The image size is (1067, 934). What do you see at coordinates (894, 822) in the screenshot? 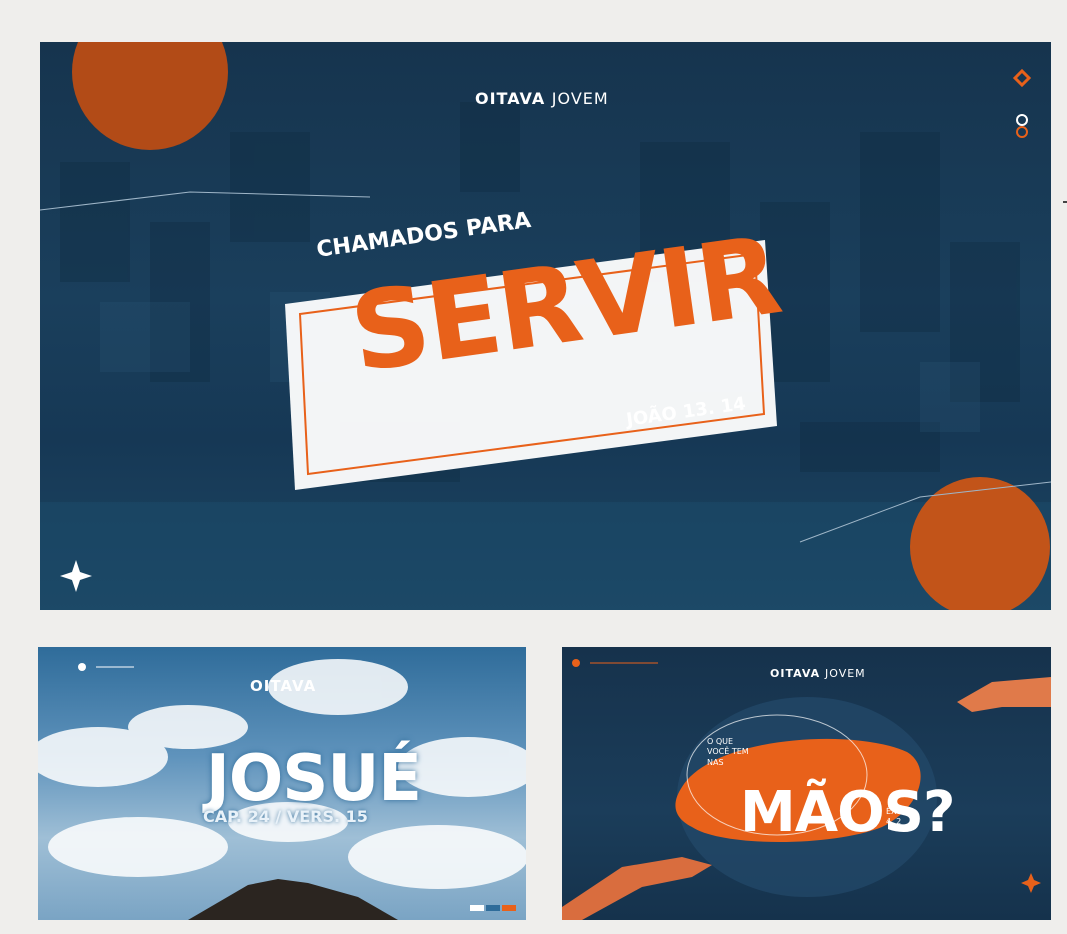
I see `reference-verse: 4. 2` at bounding box center [894, 822].